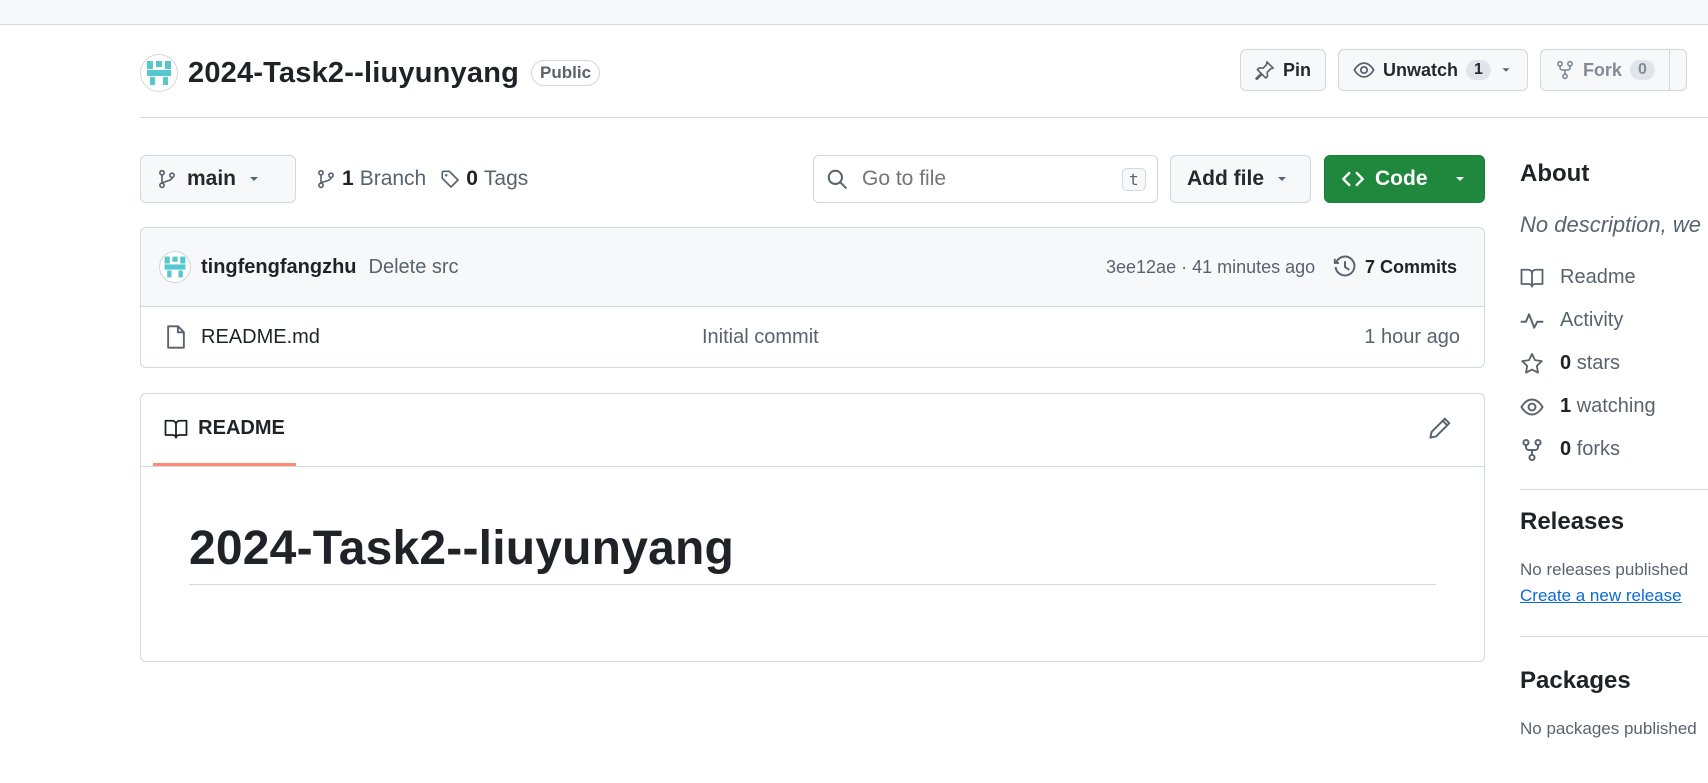 This screenshot has width=1708, height=783. Describe the element at coordinates (1225, 178) in the screenshot. I see `add-file-label: Add file` at that location.